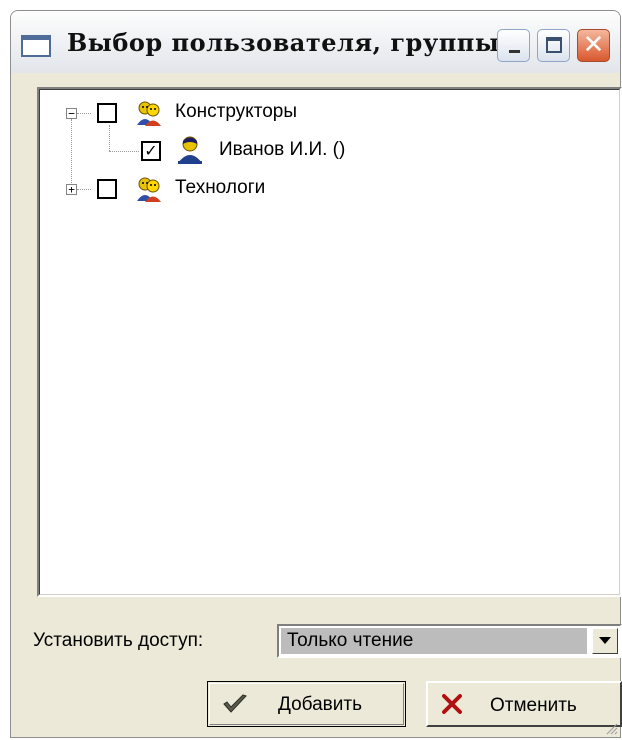  Describe the element at coordinates (71, 113) in the screenshot. I see `collapse-icon: −` at that location.